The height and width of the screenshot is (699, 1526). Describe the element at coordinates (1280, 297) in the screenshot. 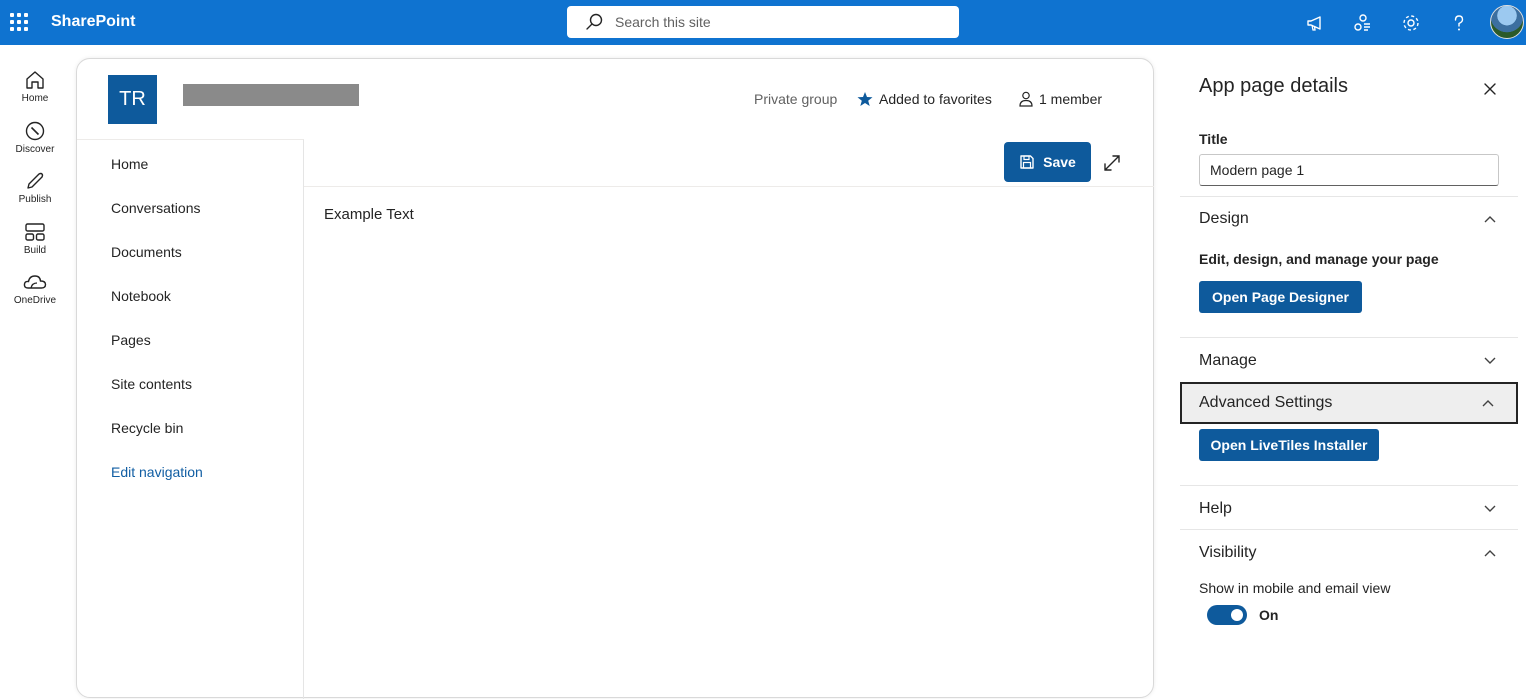

I see `open-page-designer-button: Open Page Designer` at that location.